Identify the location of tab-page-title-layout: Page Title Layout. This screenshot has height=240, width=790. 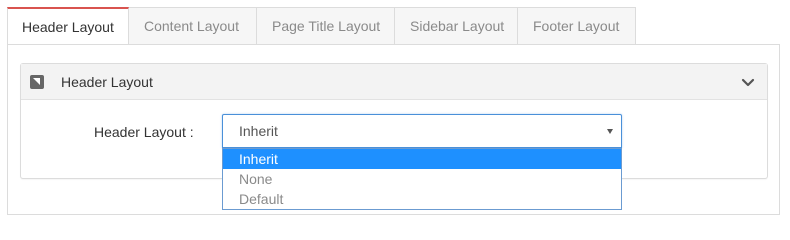
(326, 26).